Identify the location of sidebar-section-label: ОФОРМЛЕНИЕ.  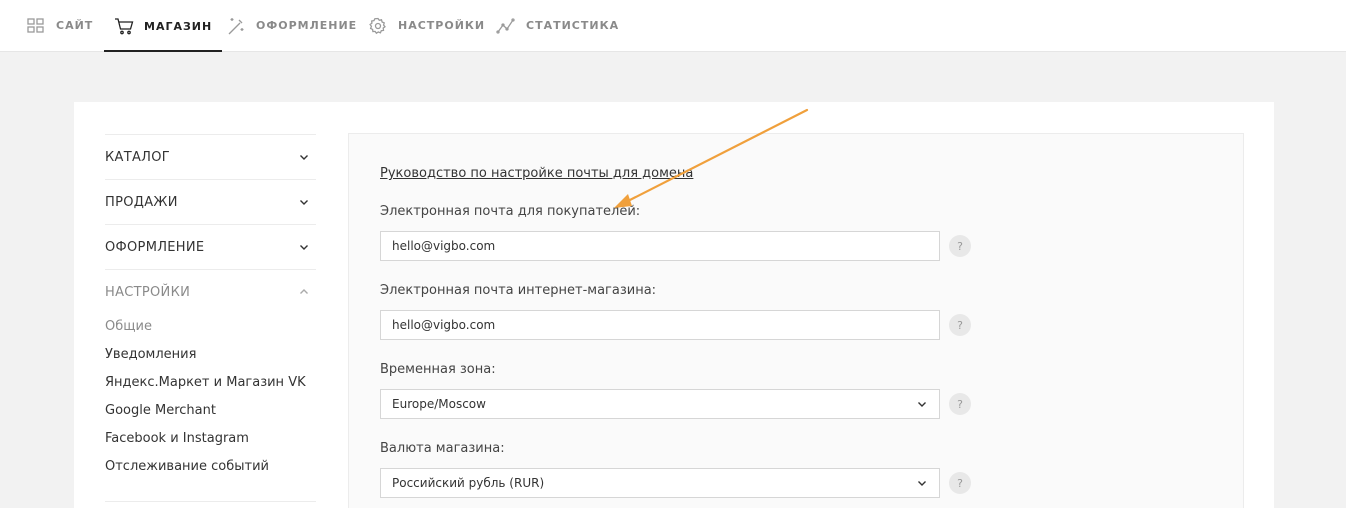
(155, 247).